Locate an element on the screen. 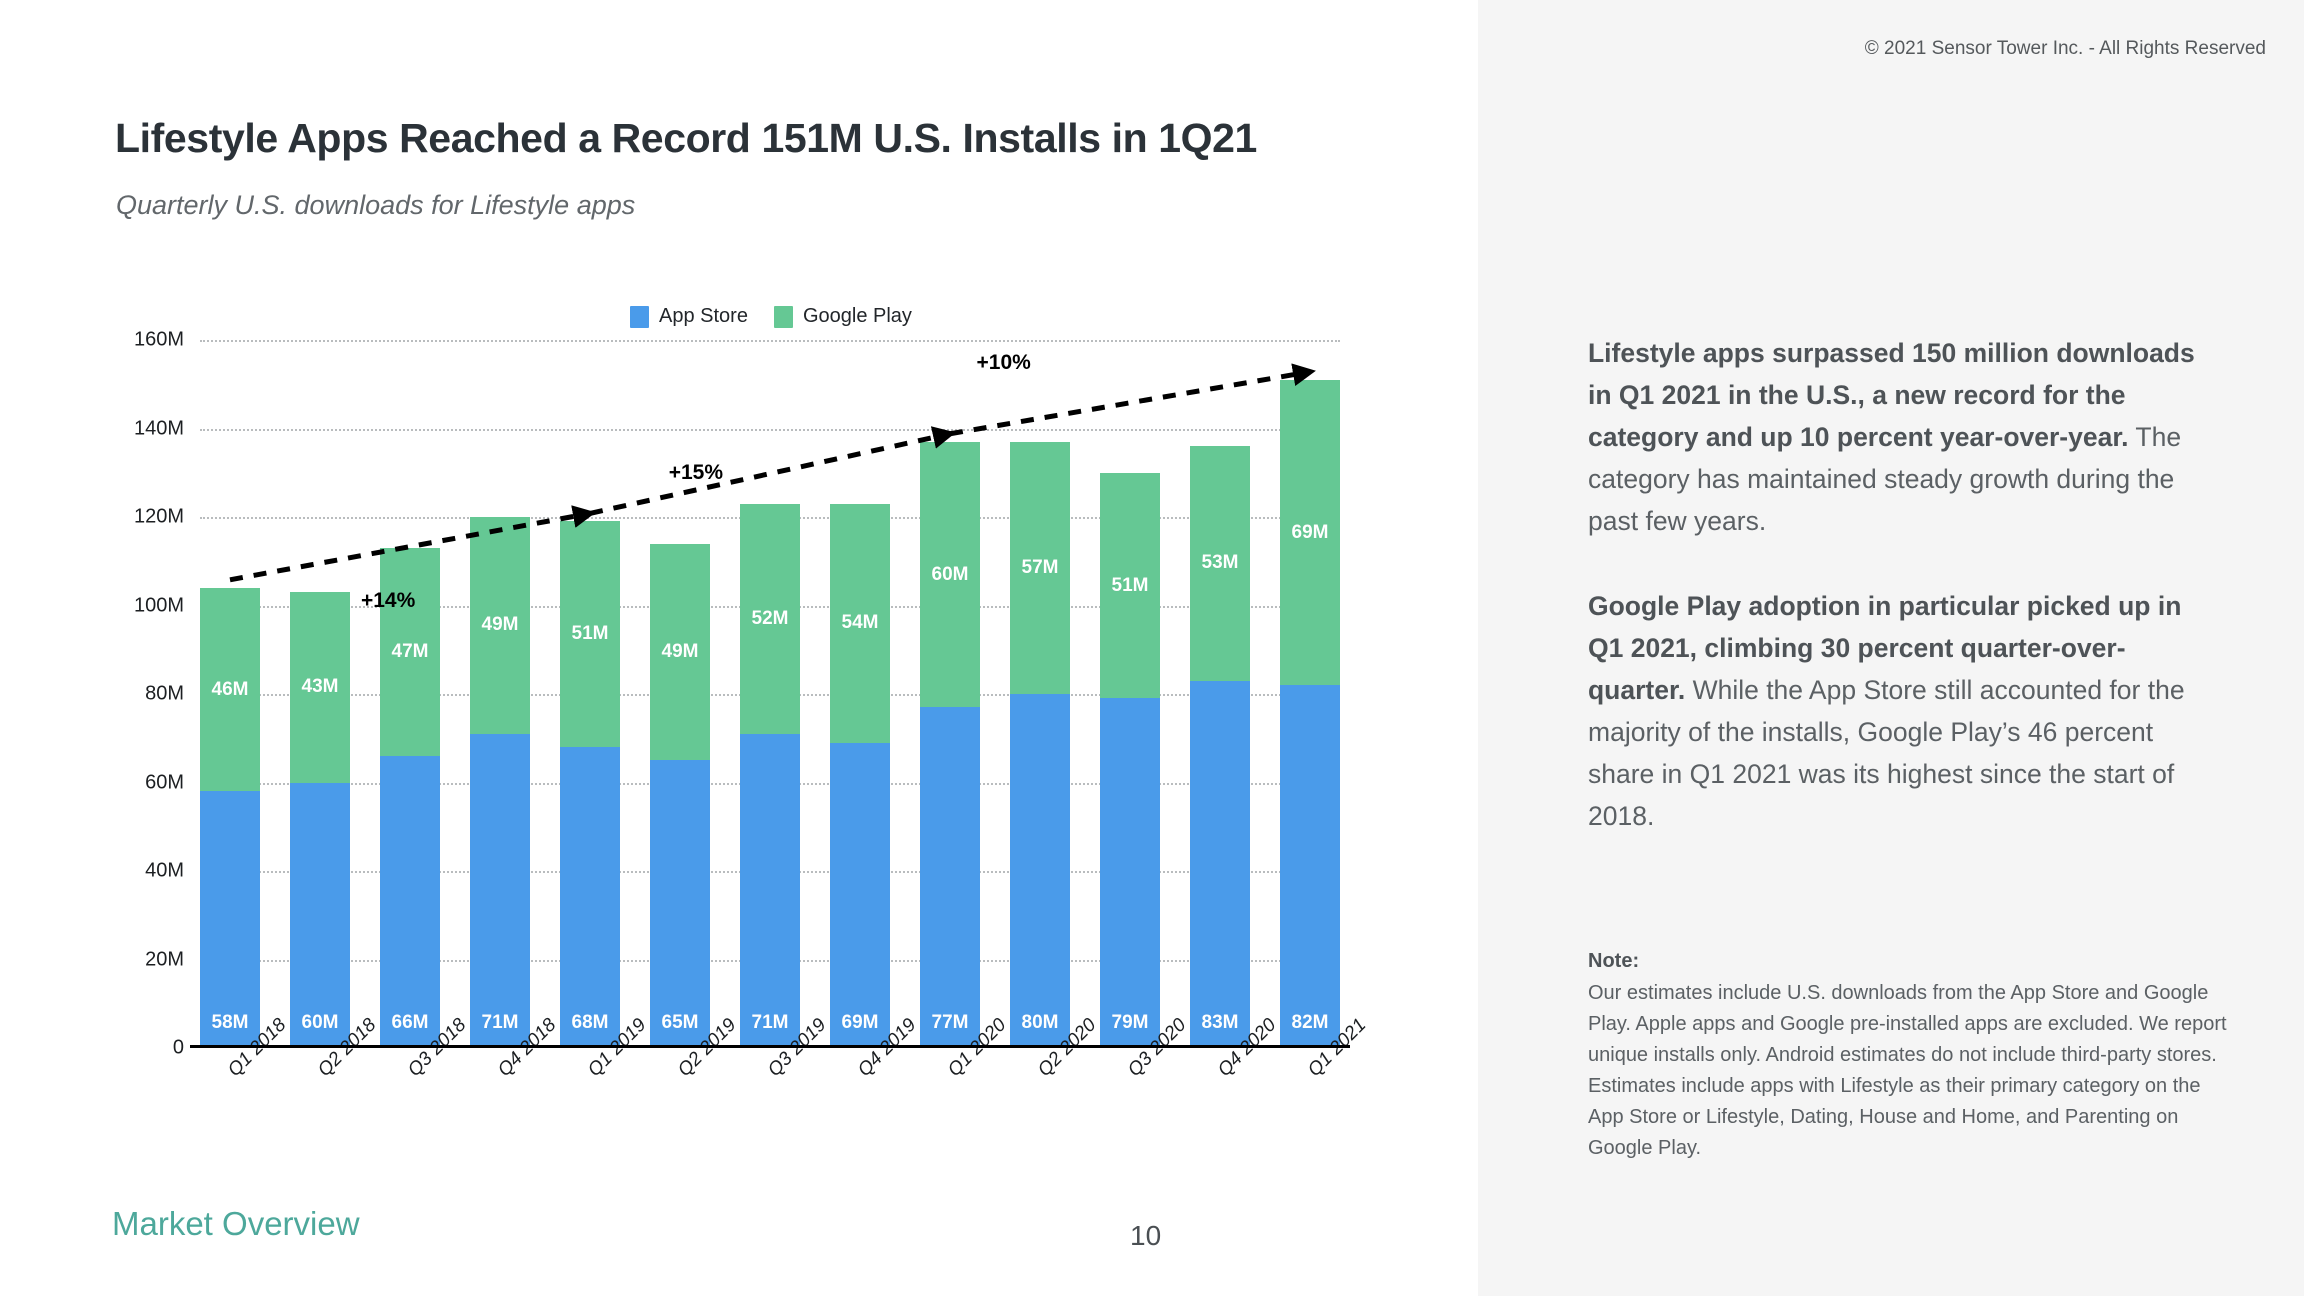  bar-column: 57M 80M Q2 2020 is located at coordinates (1055, 710).